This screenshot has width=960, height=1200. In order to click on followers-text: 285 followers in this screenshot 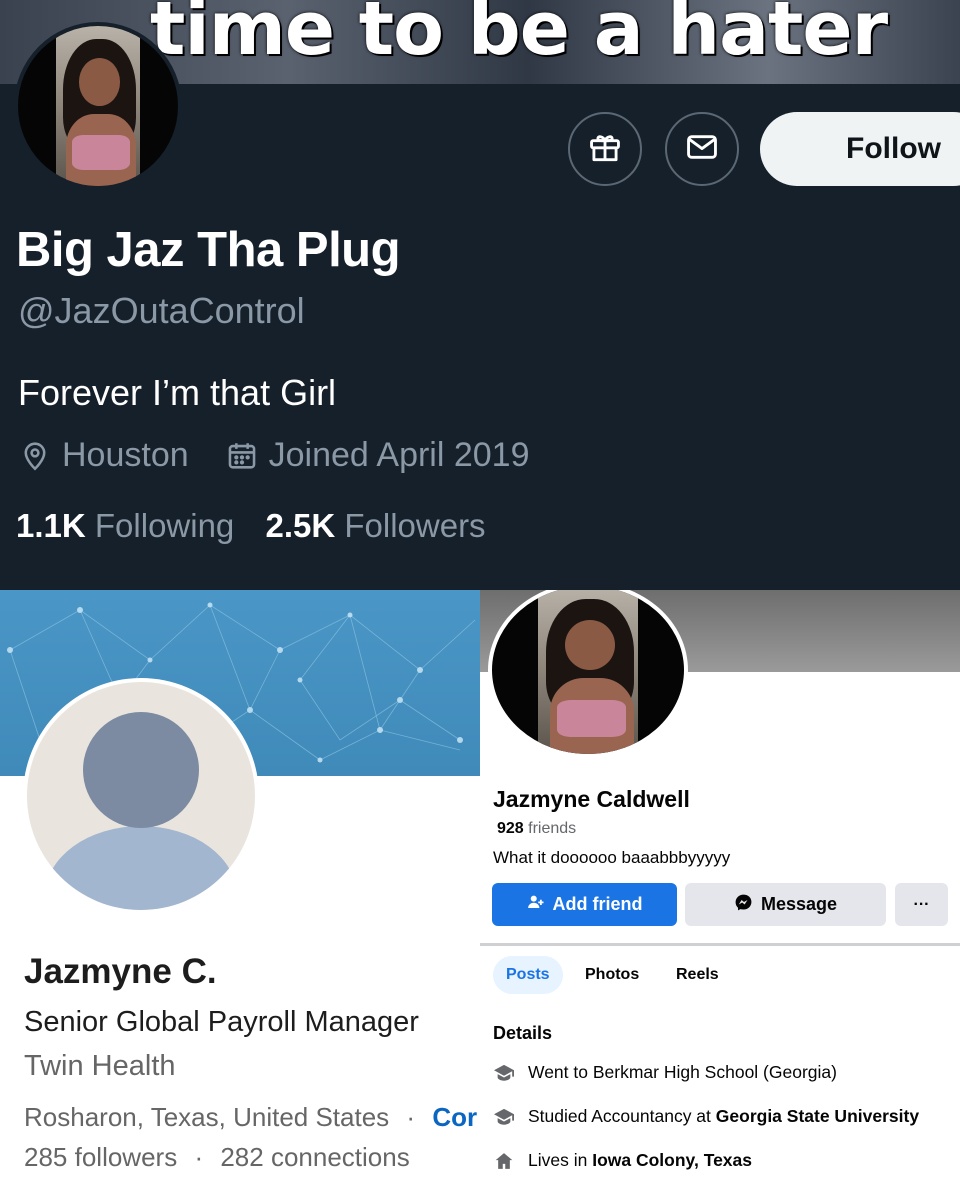, I will do `click(100, 1157)`.